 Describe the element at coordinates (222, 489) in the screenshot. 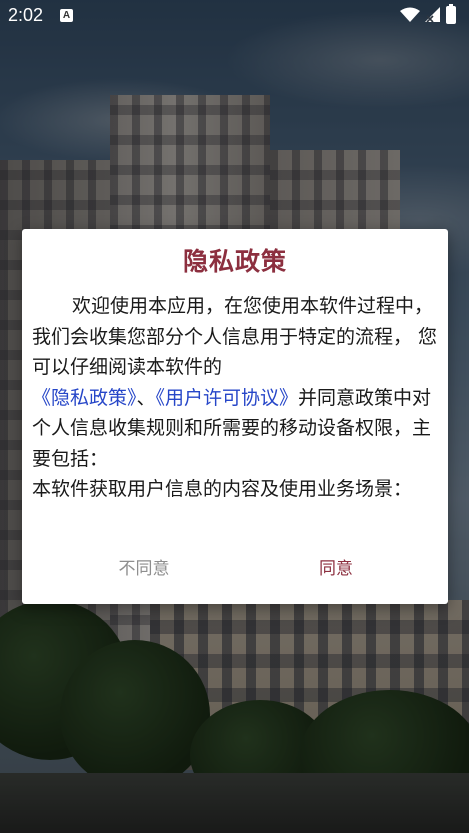

I see `info-text: 本软件获取用户信息的内容及使用业务场景：` at that location.